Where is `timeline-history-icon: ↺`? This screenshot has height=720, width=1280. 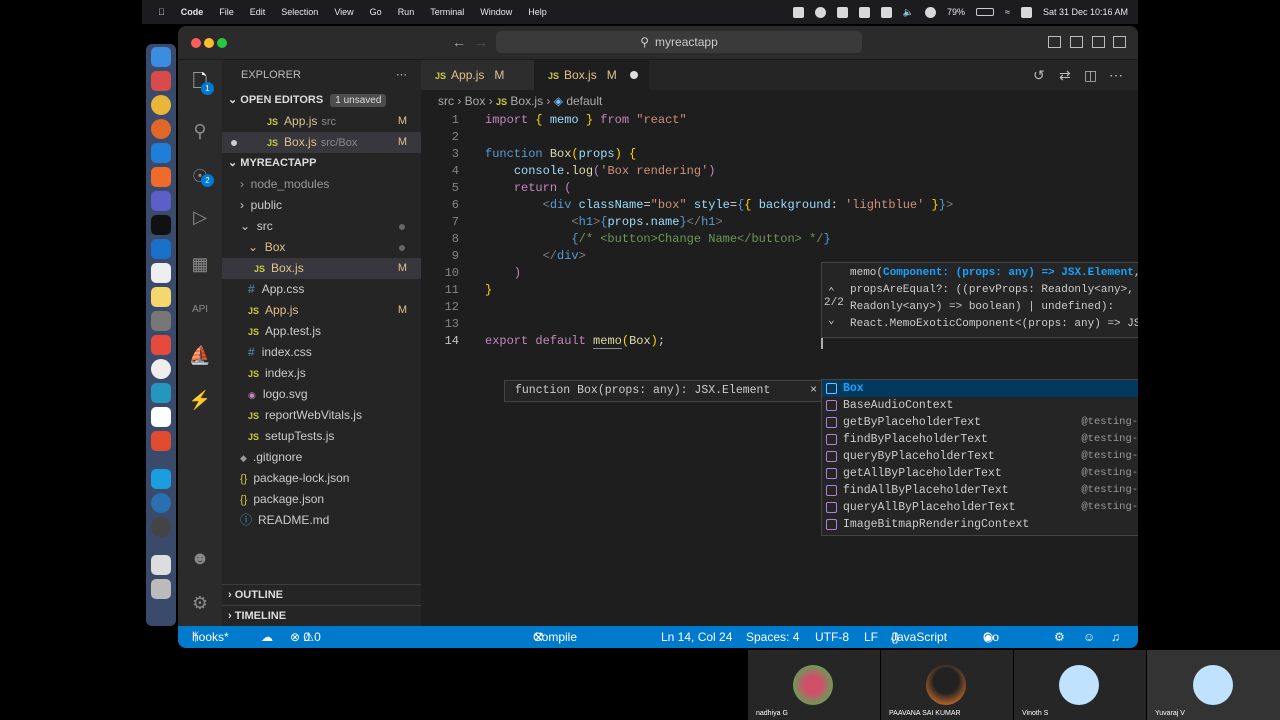 timeline-history-icon: ↺ is located at coordinates (1039, 75).